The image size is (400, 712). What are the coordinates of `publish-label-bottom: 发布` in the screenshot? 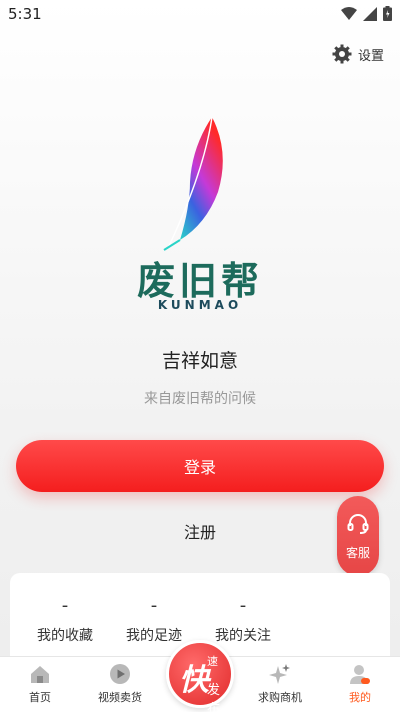 It's located at (214, 697).